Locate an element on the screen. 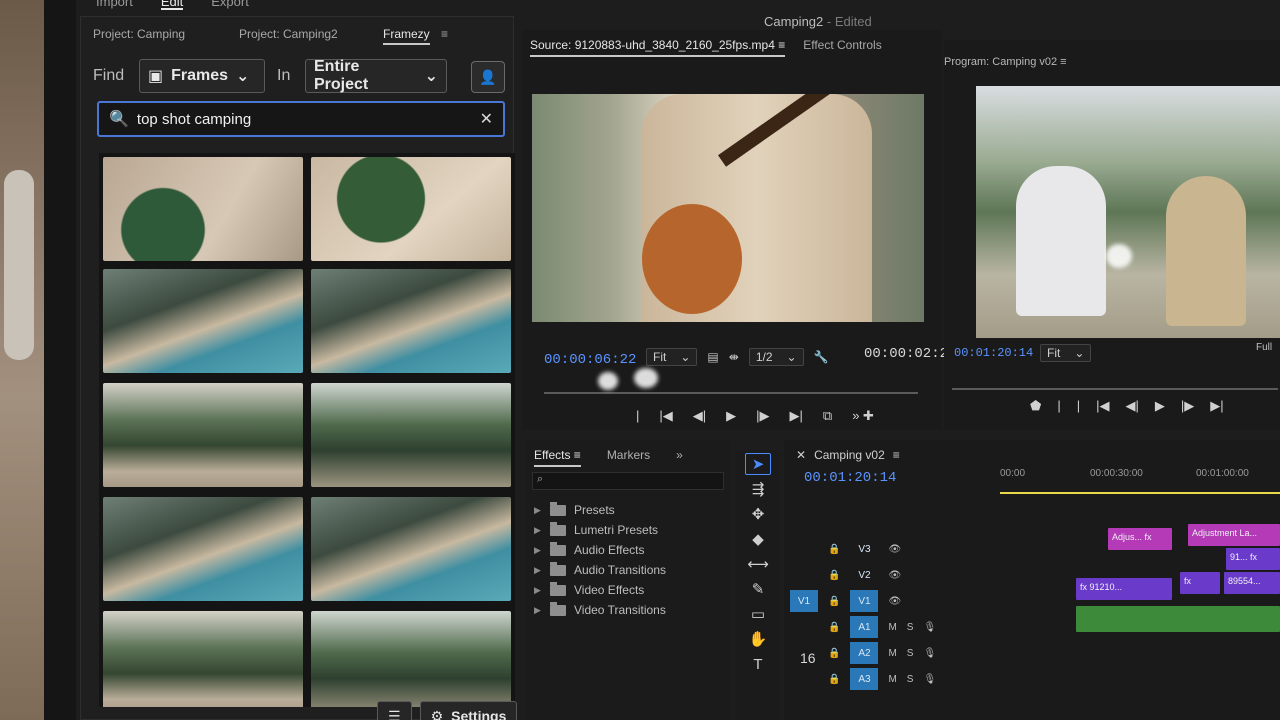 The height and width of the screenshot is (720, 1280). find-type-dropdown: ▣ Frames ⌄ is located at coordinates (202, 76).